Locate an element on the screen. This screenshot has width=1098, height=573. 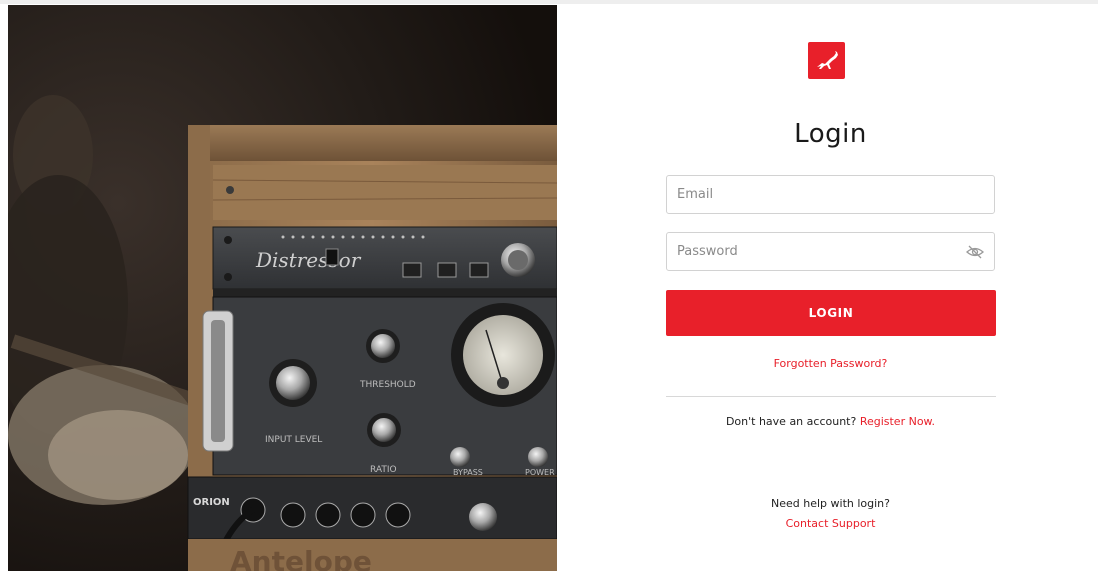
distressor-label: Distressor is located at coordinates (308, 260).